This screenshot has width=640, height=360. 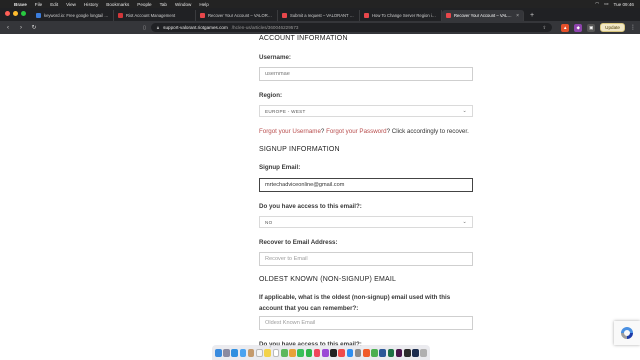 What do you see at coordinates (243, 352) in the screenshot?
I see `mail-icon` at bounding box center [243, 352].